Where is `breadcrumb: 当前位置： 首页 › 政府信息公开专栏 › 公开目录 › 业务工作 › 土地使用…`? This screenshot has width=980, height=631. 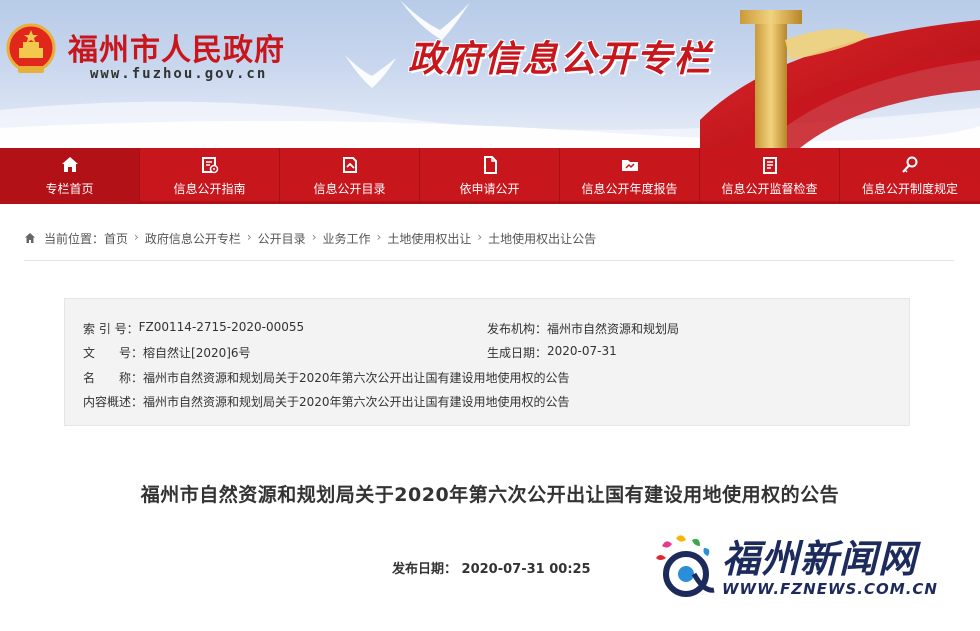
breadcrumb: 当前位置： 首页 › 政府信息公开专栏 › 公开目录 › 业务工作 › 土地使用… is located at coordinates (489, 245).